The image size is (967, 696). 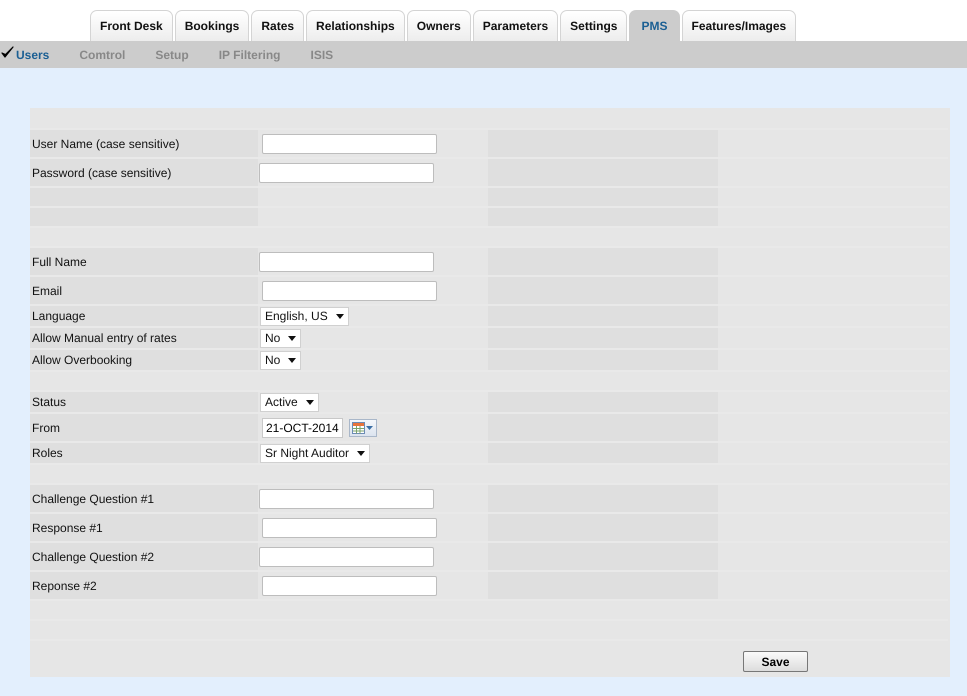 I want to click on field-label: From, so click(x=45, y=427).